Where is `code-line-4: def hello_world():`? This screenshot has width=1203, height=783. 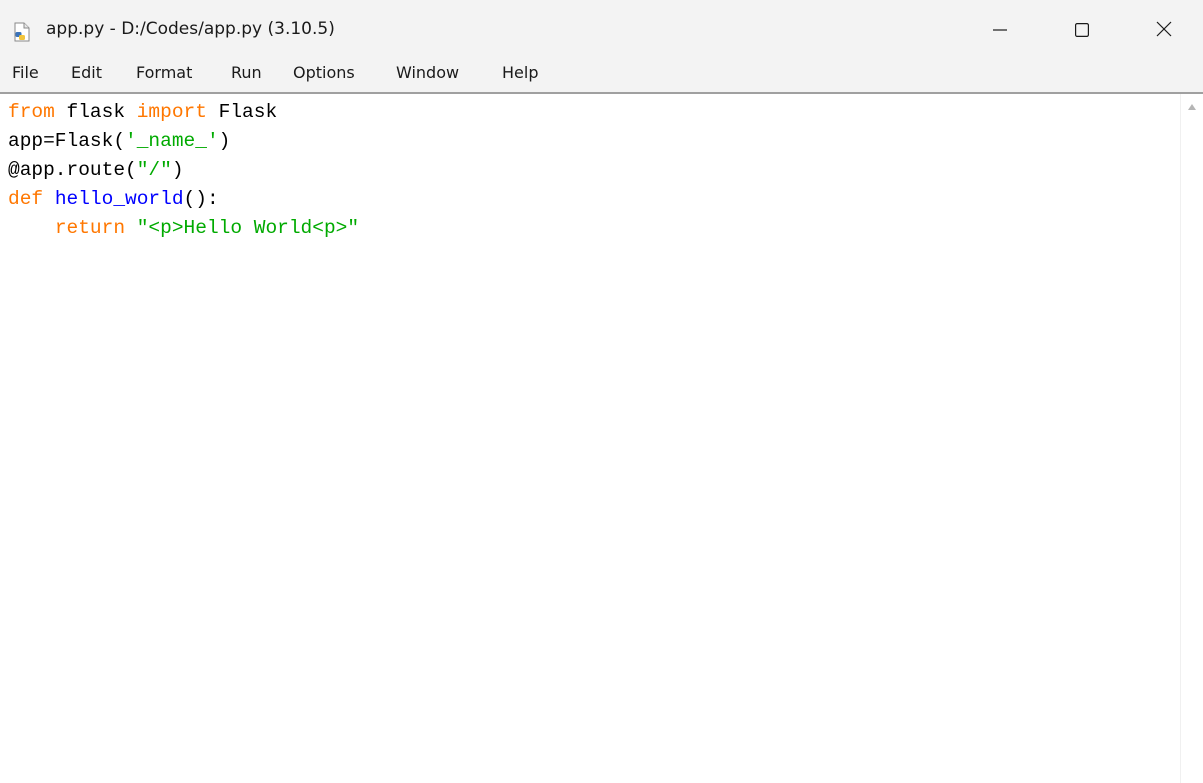 code-line-4: def hello_world(): is located at coordinates (183, 199).